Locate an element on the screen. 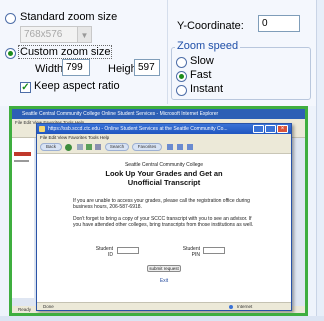  keep-aspect-checkbox: ✓ is located at coordinates (25, 87).